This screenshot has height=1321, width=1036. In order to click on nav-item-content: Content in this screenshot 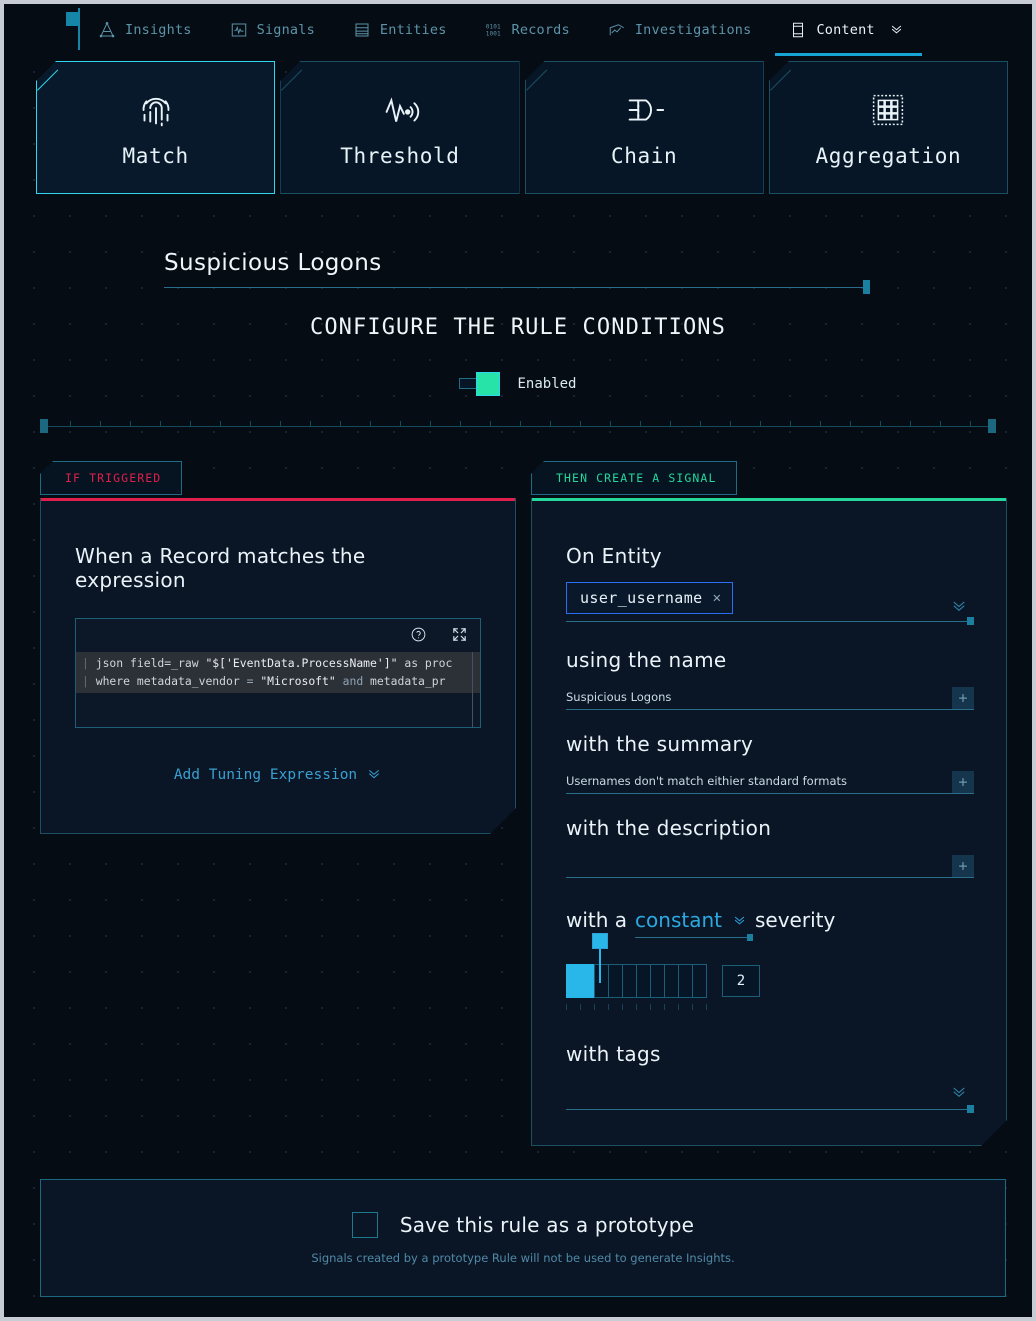, I will do `click(848, 30)`.